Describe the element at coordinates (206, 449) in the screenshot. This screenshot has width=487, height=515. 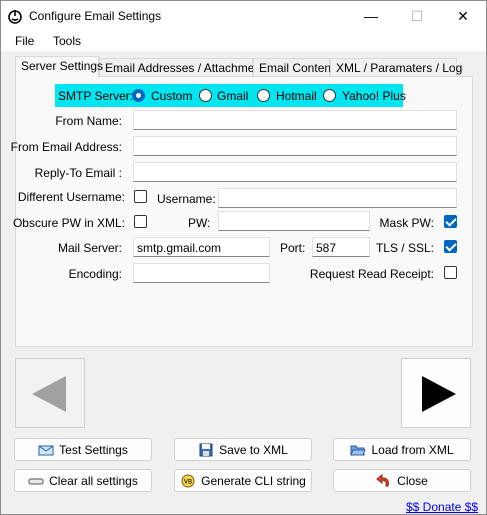
I see `save-icon` at that location.